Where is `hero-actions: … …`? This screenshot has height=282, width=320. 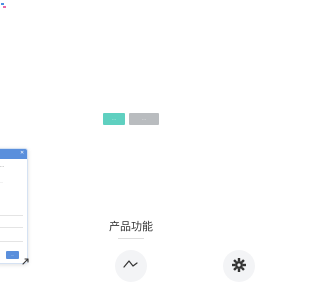
hero-actions: … … is located at coordinates (131, 119).